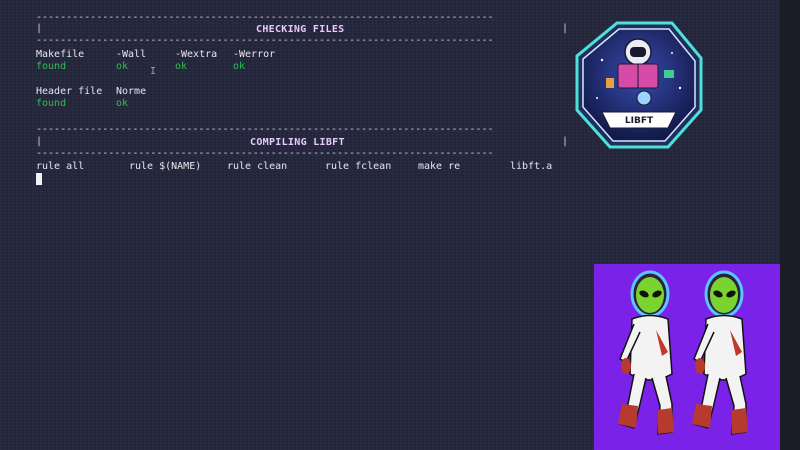 The height and width of the screenshot is (450, 800). What do you see at coordinates (790, 225) in the screenshot?
I see `right-edge-strip` at bounding box center [790, 225].